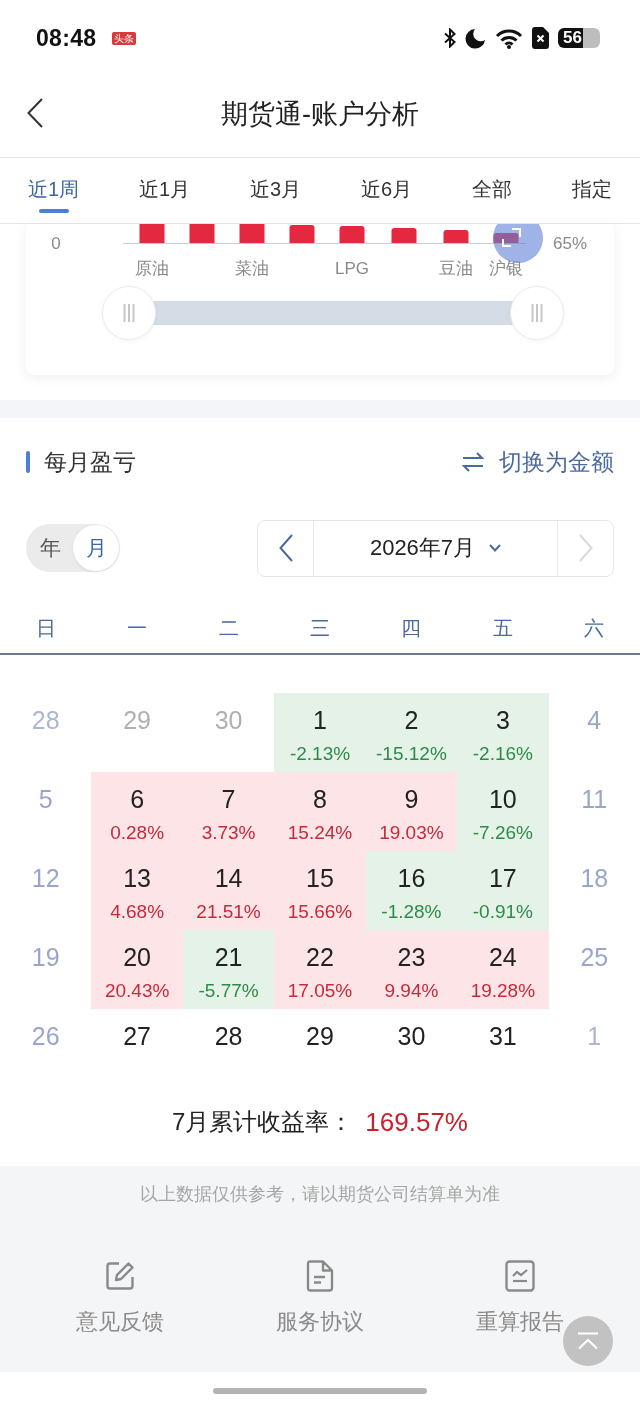 The width and height of the screenshot is (640, 1408). Describe the element at coordinates (228, 811) in the screenshot. I see `calendar-day: 7 3.73%` at that location.